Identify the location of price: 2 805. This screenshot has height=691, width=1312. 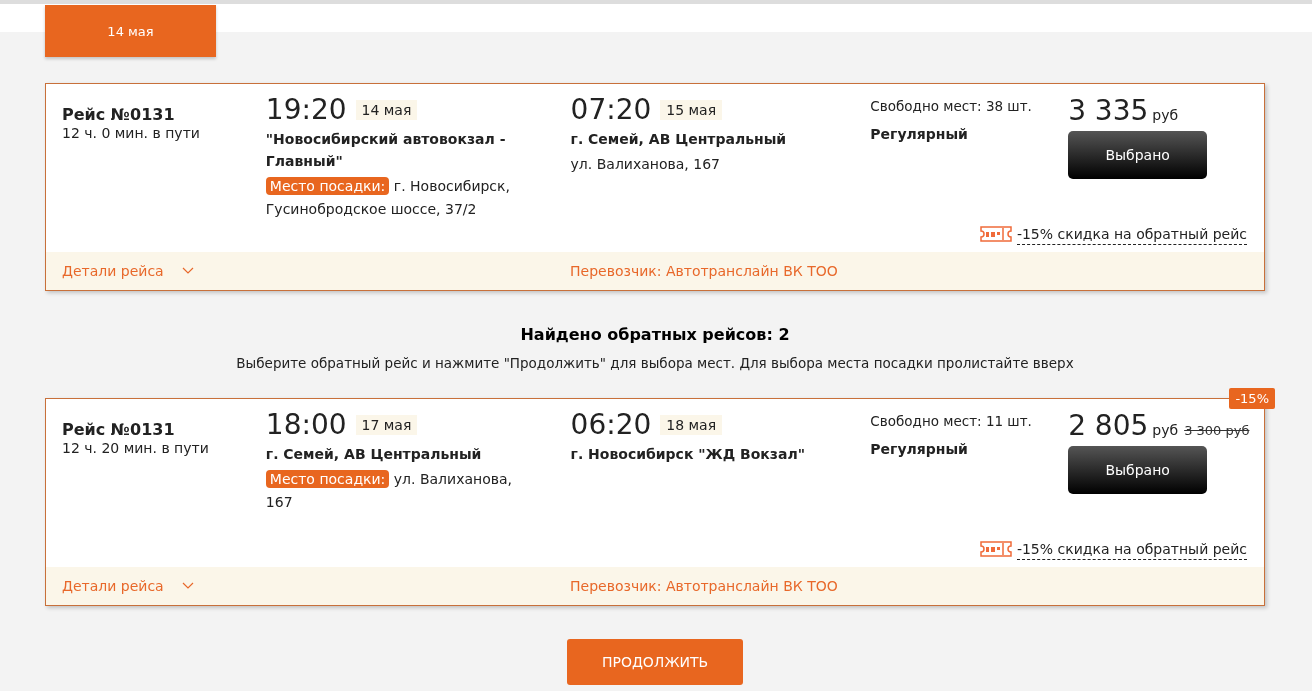
(1108, 425).